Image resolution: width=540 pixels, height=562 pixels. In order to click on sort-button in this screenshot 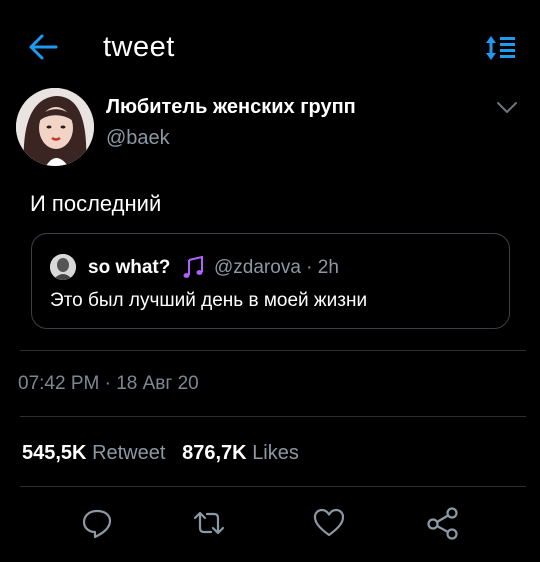, I will do `click(501, 48)`.